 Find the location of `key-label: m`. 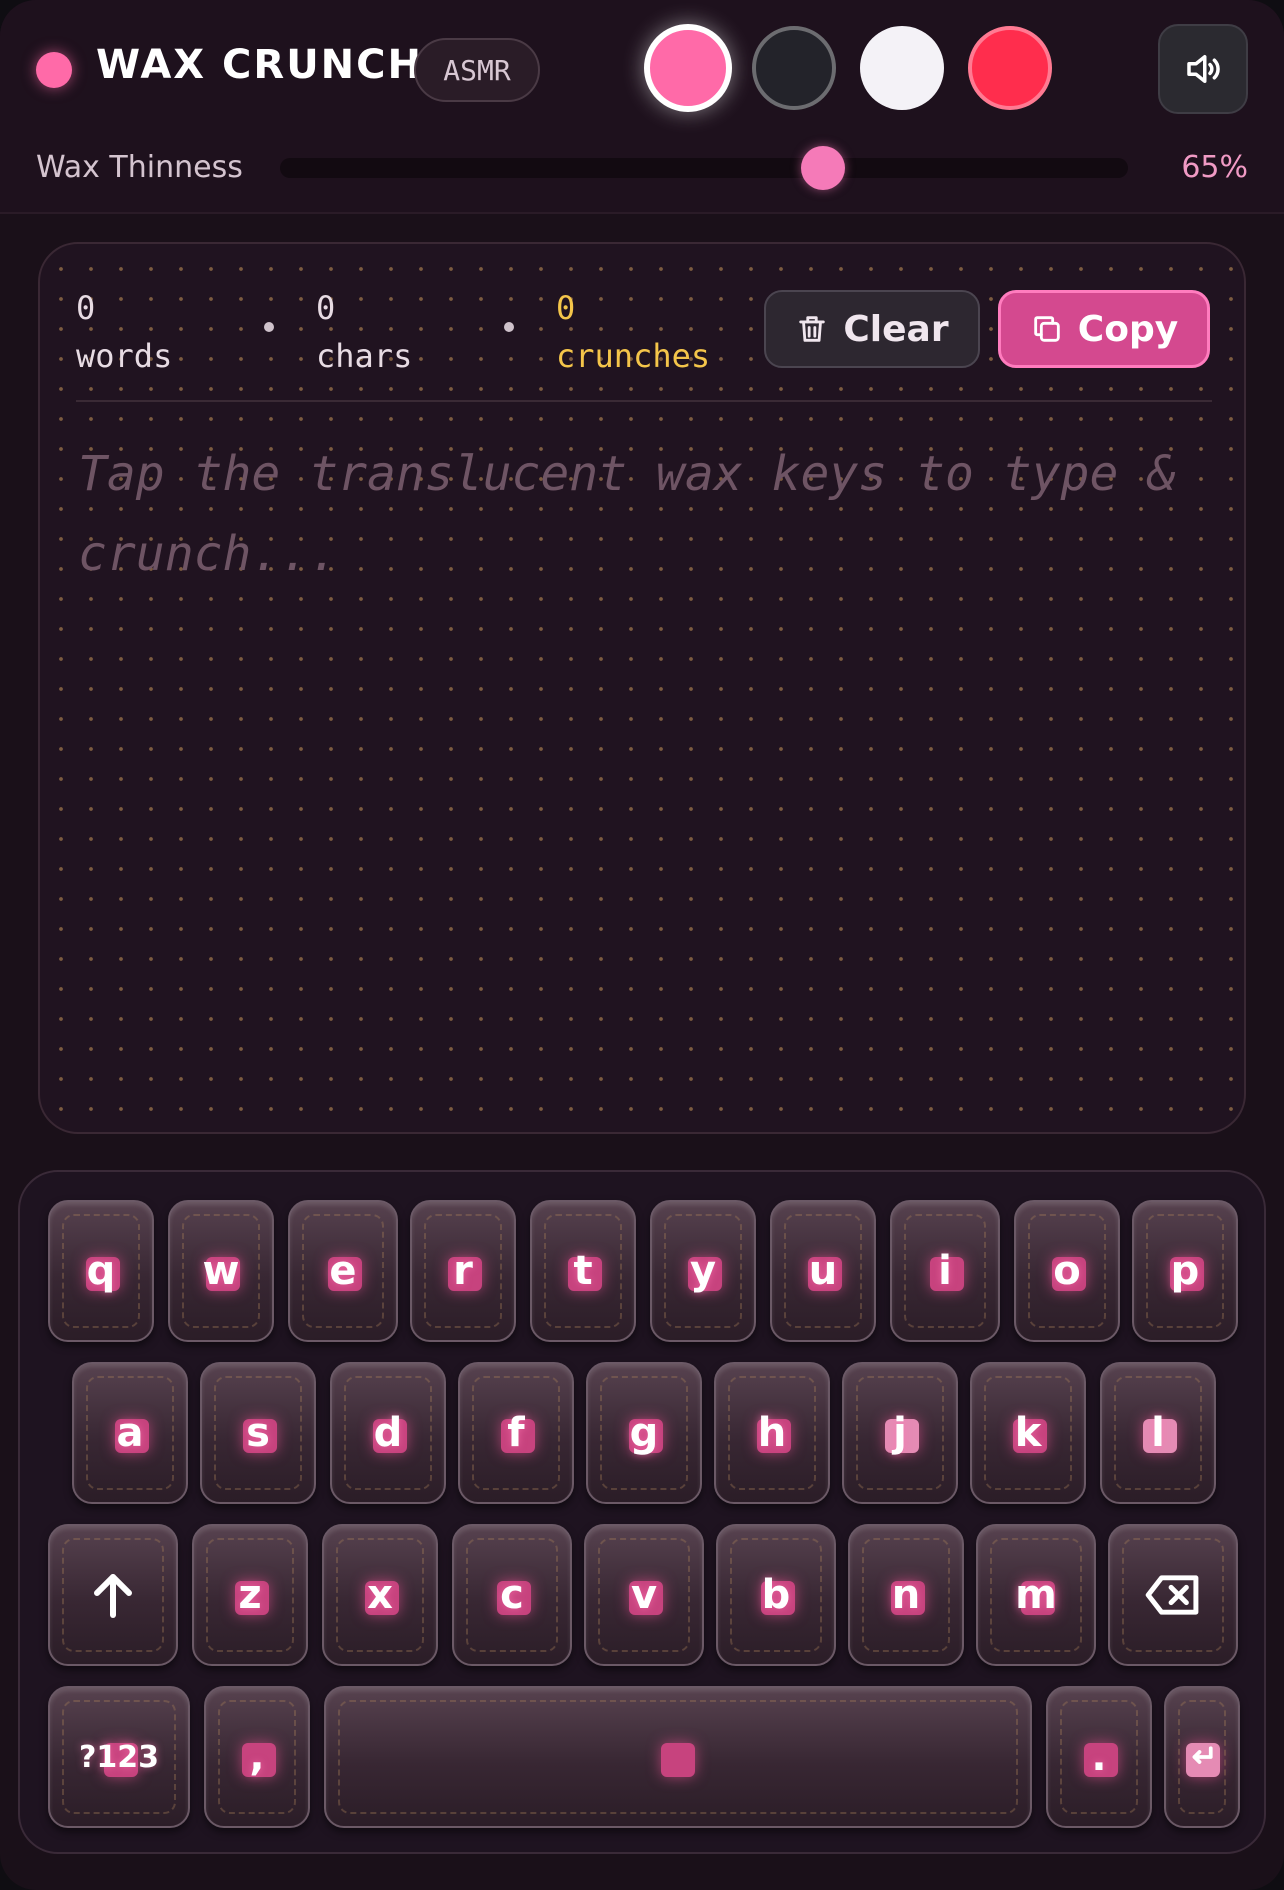

key-label: m is located at coordinates (1036, 1595).